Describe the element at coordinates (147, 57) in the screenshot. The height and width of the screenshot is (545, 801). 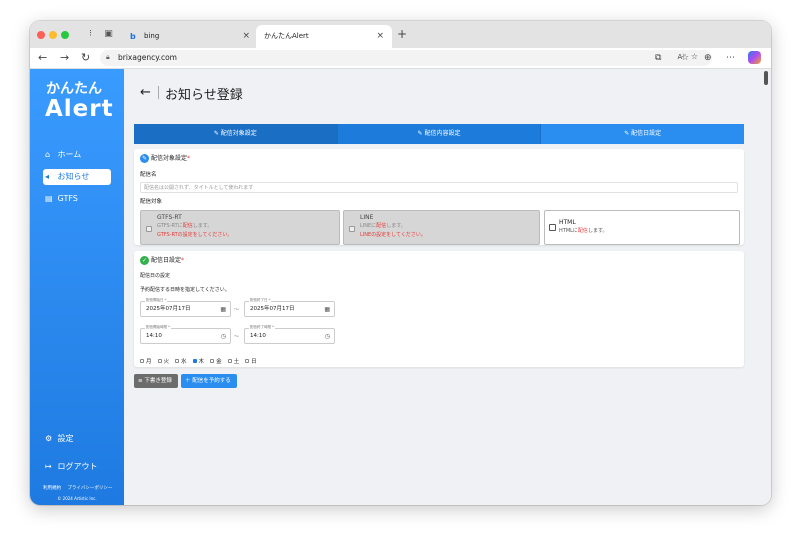
I see `url-text: brixagency.com` at that location.